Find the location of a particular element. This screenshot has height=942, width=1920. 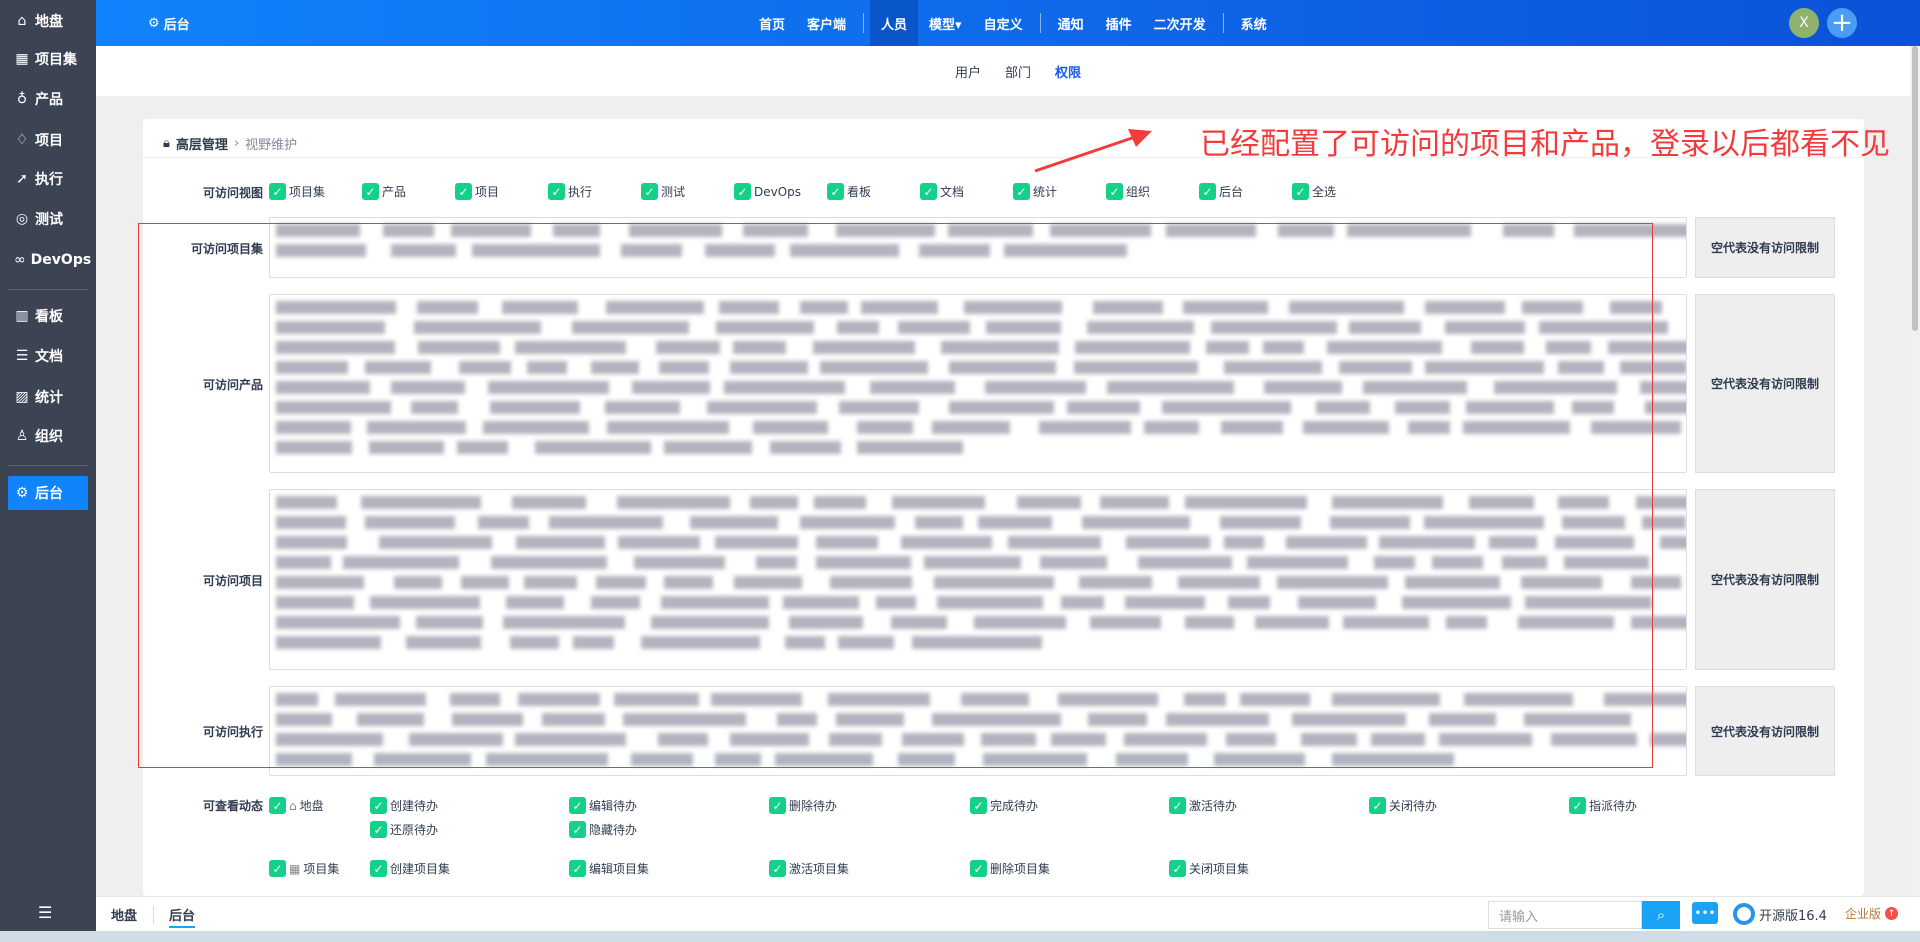

view-checkbox-7: ✓ 文档 is located at coordinates (942, 191).